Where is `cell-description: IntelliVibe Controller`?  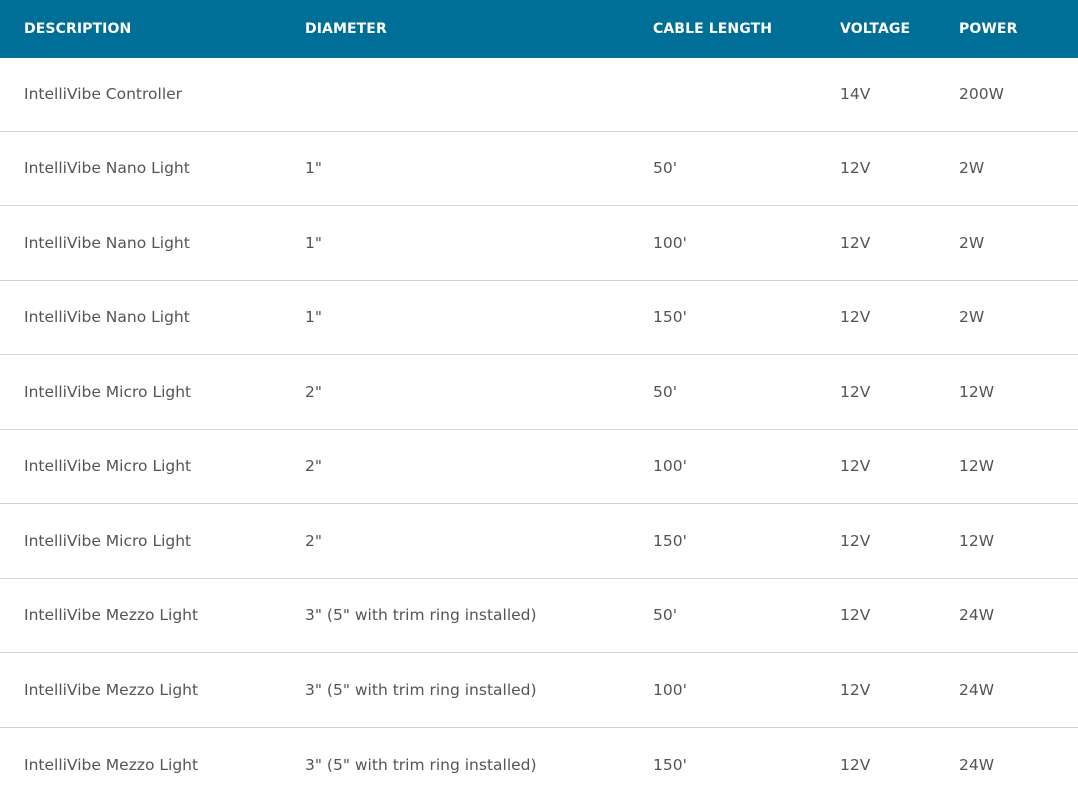
cell-description: IntelliVibe Controller is located at coordinates (103, 94).